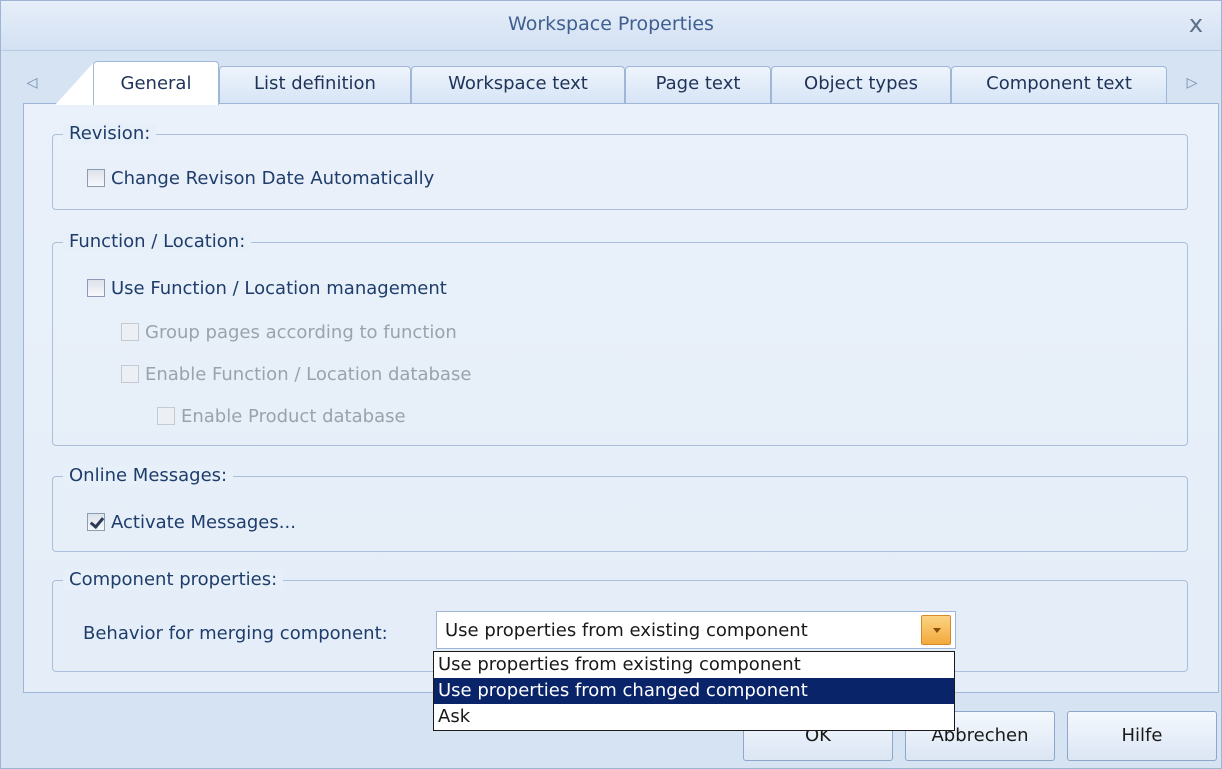 This screenshot has height=769, width=1222. What do you see at coordinates (75, 83) in the screenshot?
I see `tab-active-slant` at bounding box center [75, 83].